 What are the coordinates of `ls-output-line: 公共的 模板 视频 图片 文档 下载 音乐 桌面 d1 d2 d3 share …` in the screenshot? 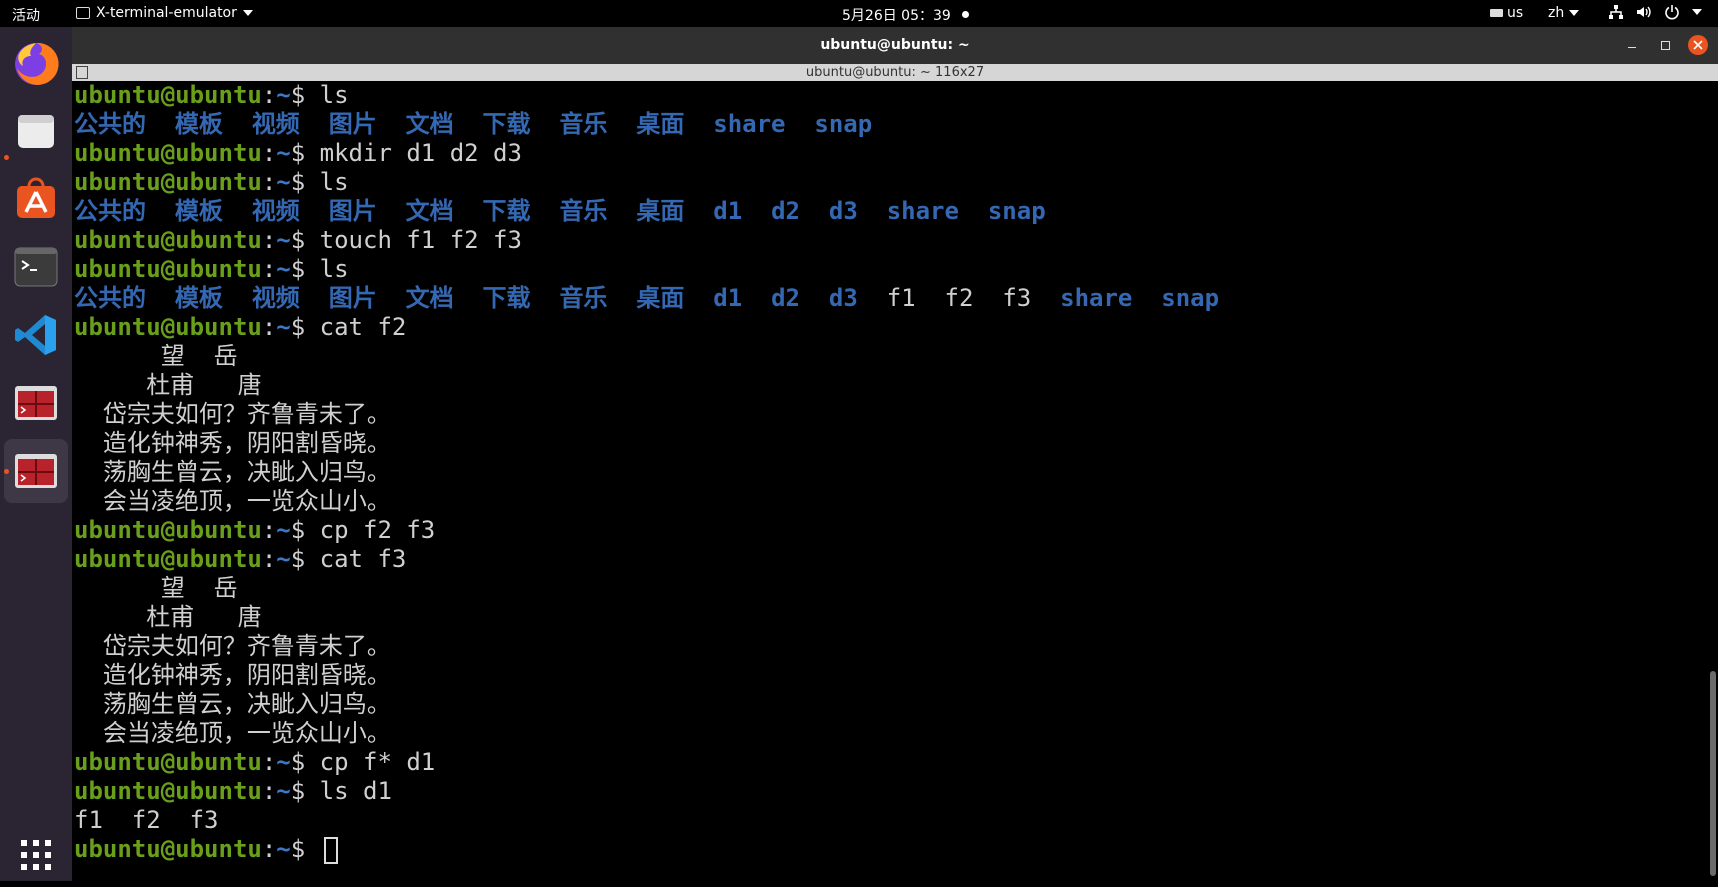 It's located at (646, 211).